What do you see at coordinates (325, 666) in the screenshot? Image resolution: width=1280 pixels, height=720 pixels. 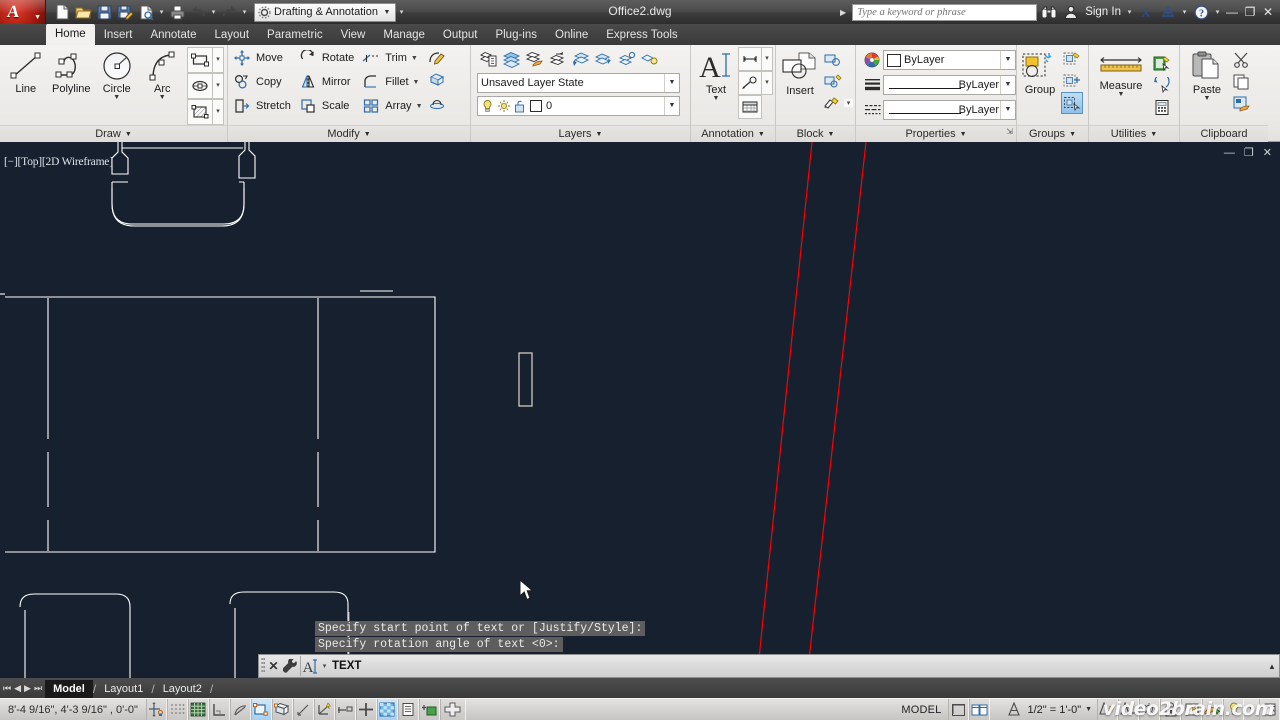 I see `command-history-chevron-down-icon: ▾` at bounding box center [325, 666].